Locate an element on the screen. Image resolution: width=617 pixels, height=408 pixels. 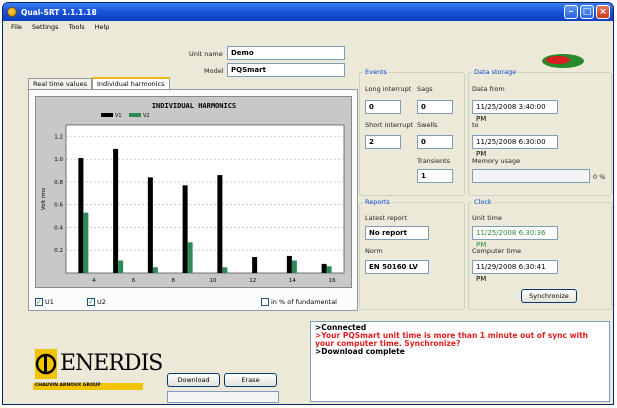
data-from-label: Data from is located at coordinates (488, 89).